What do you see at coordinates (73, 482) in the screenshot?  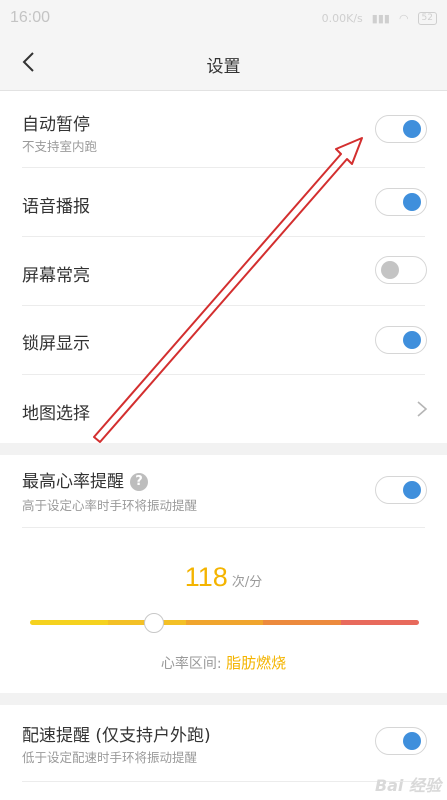 I see `heart-rate-label: 最高心率提醒` at bounding box center [73, 482].